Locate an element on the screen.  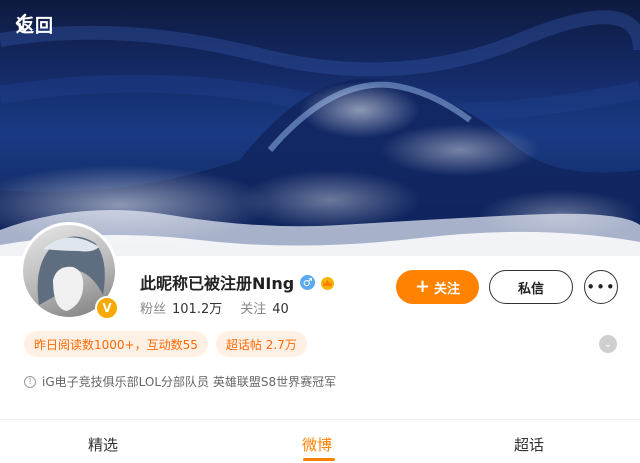
tag-row: 昨日阅读数1000+，互动数55 超话帖 2.7万 is located at coordinates (169, 344).